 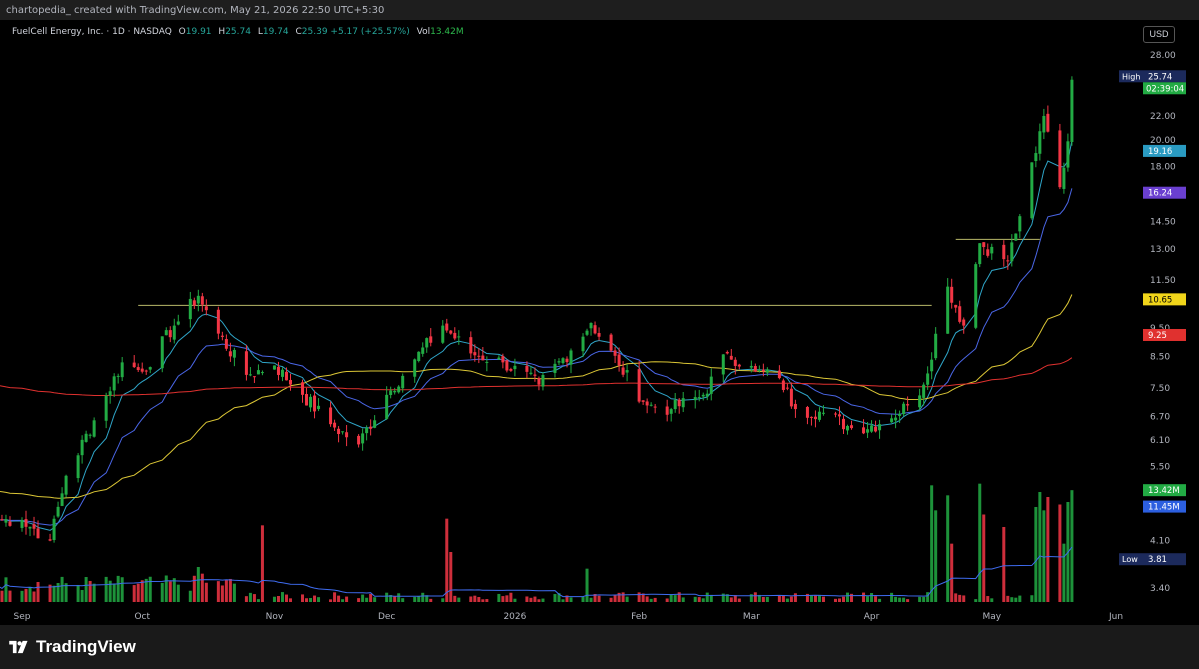 I want to click on x-tick-label: Feb, so click(x=639, y=617).